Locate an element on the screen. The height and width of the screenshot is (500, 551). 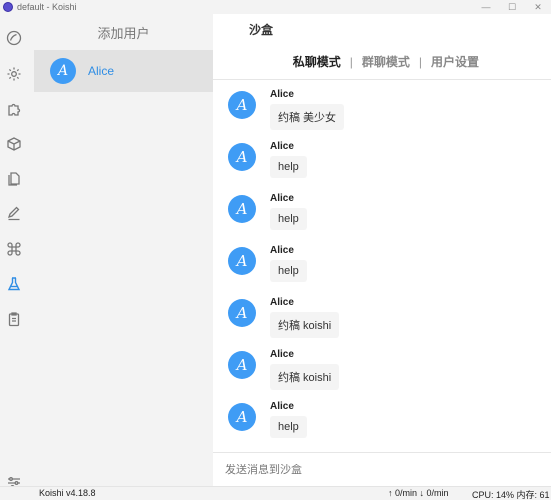
activity-market is located at coordinates (14, 144).